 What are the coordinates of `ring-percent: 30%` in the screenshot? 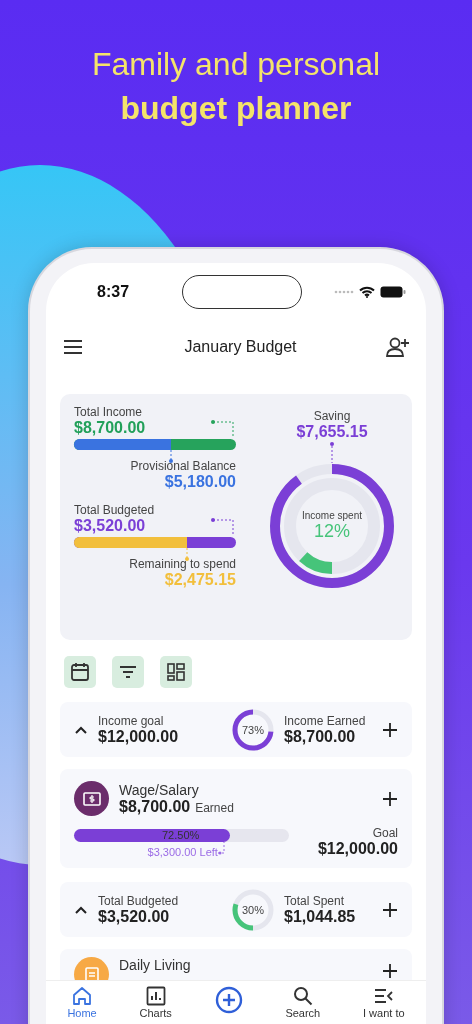 It's located at (253, 909).